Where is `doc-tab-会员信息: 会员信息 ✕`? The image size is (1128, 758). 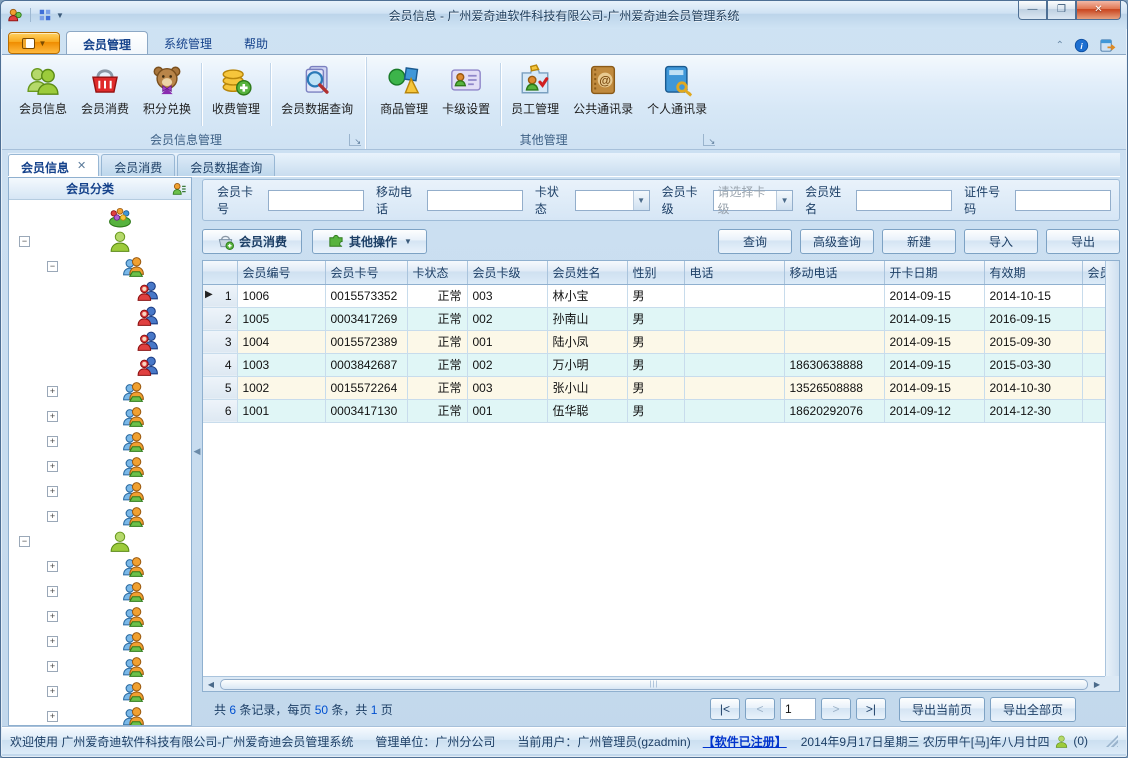 doc-tab-会员信息: 会员信息 ✕ is located at coordinates (54, 165).